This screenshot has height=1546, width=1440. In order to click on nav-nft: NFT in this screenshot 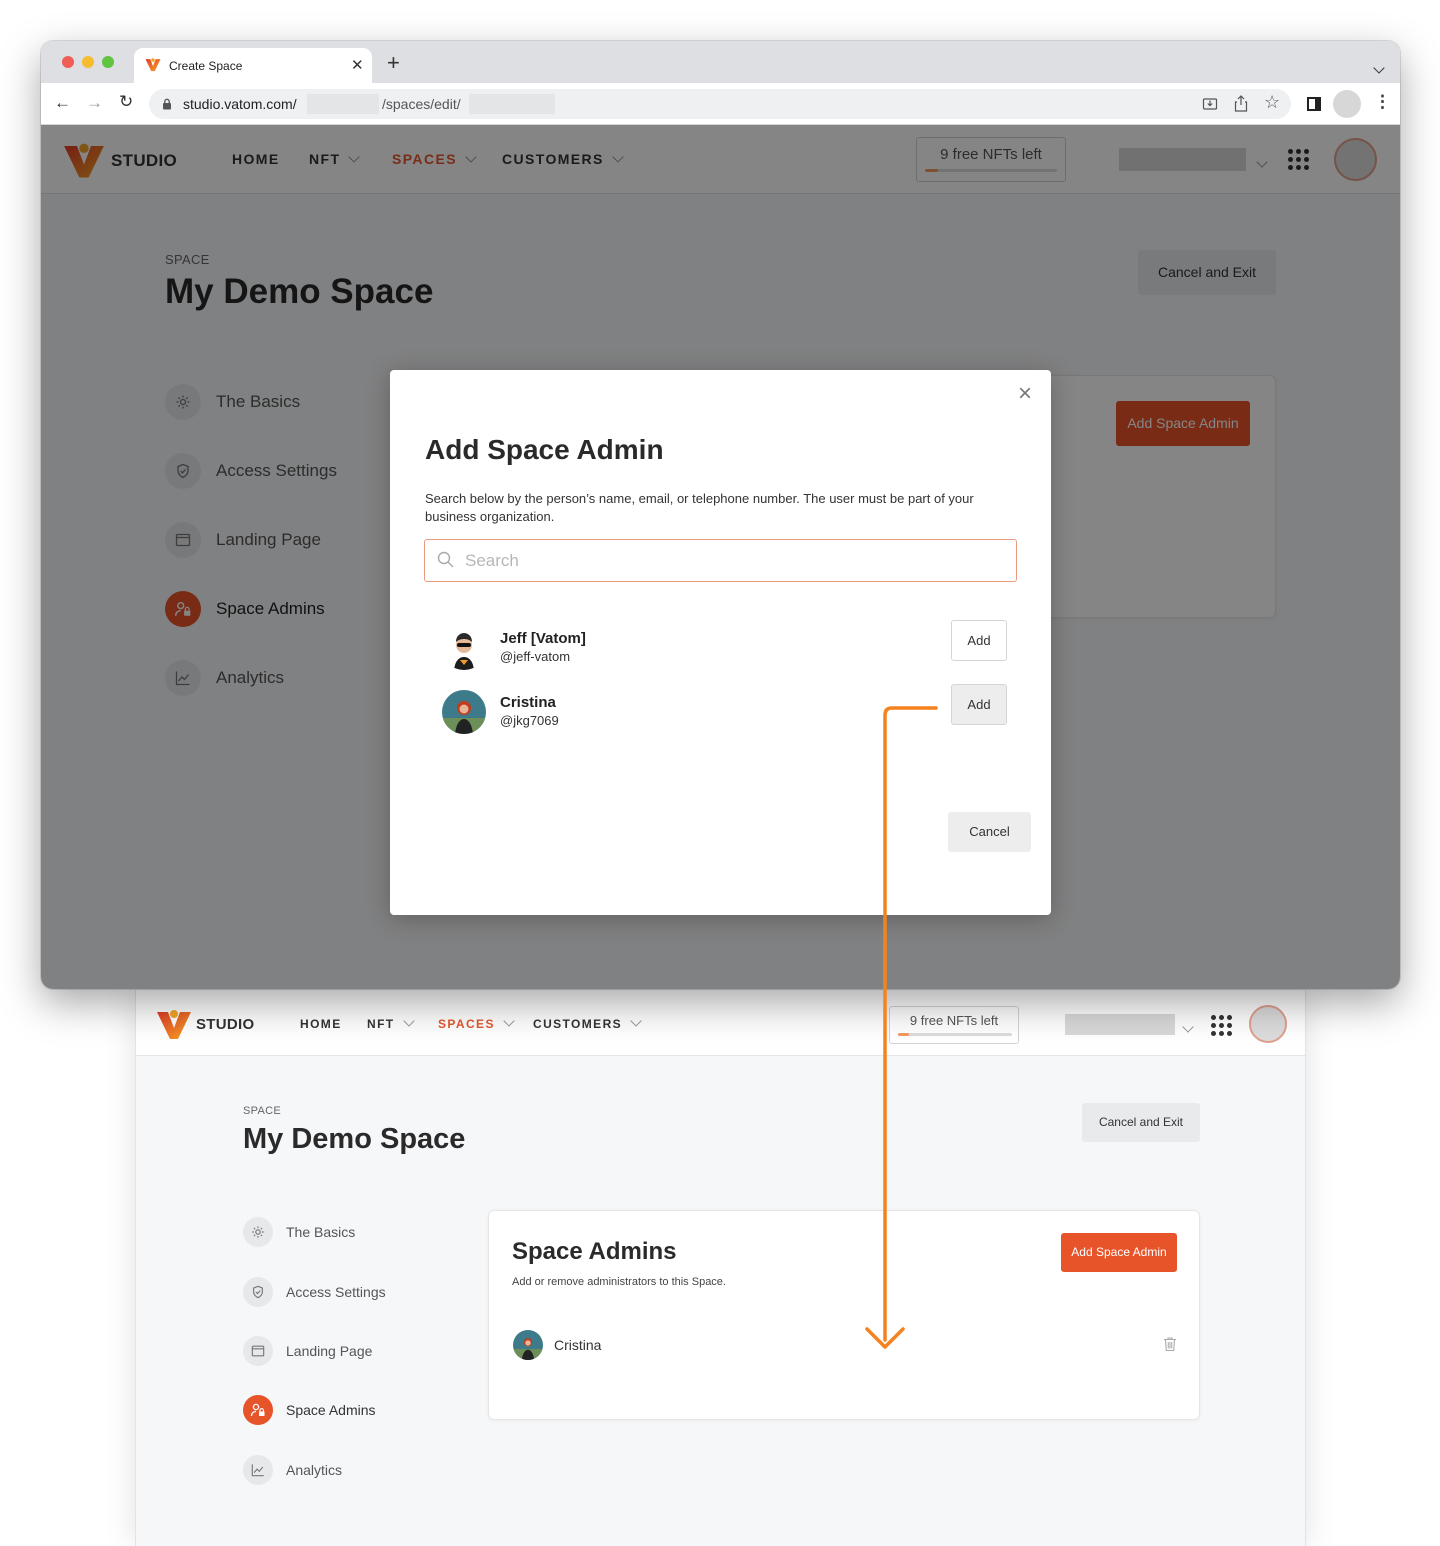, I will do `click(391, 1023)`.